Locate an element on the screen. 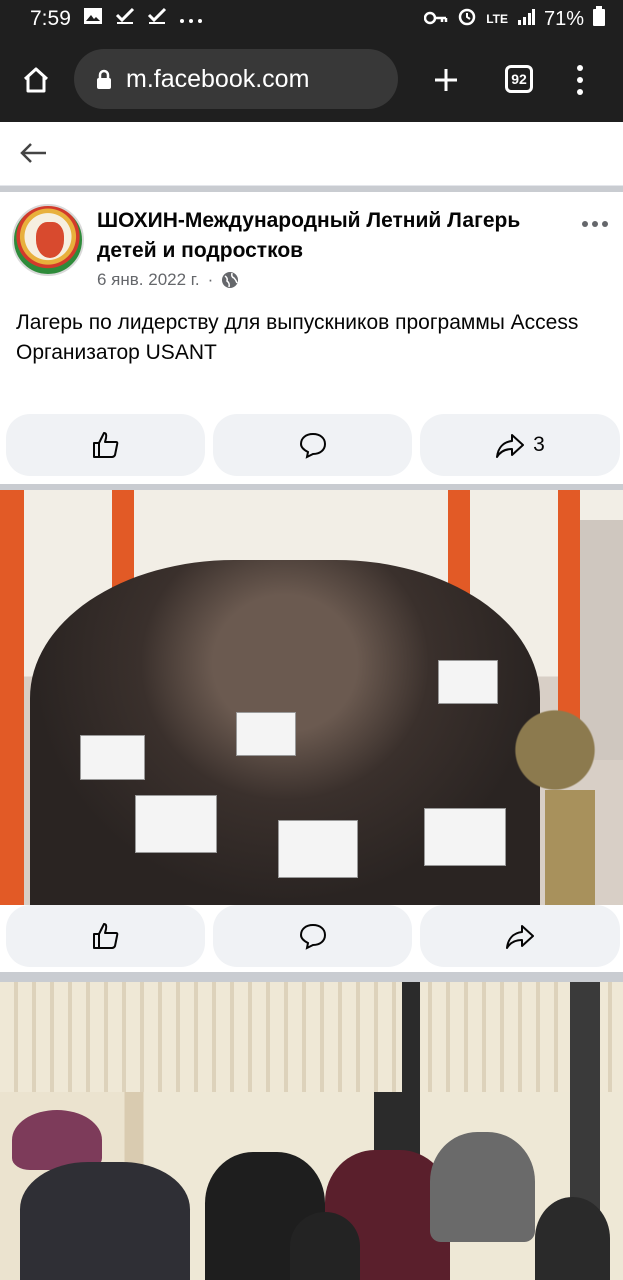  globe-icon is located at coordinates (230, 280).